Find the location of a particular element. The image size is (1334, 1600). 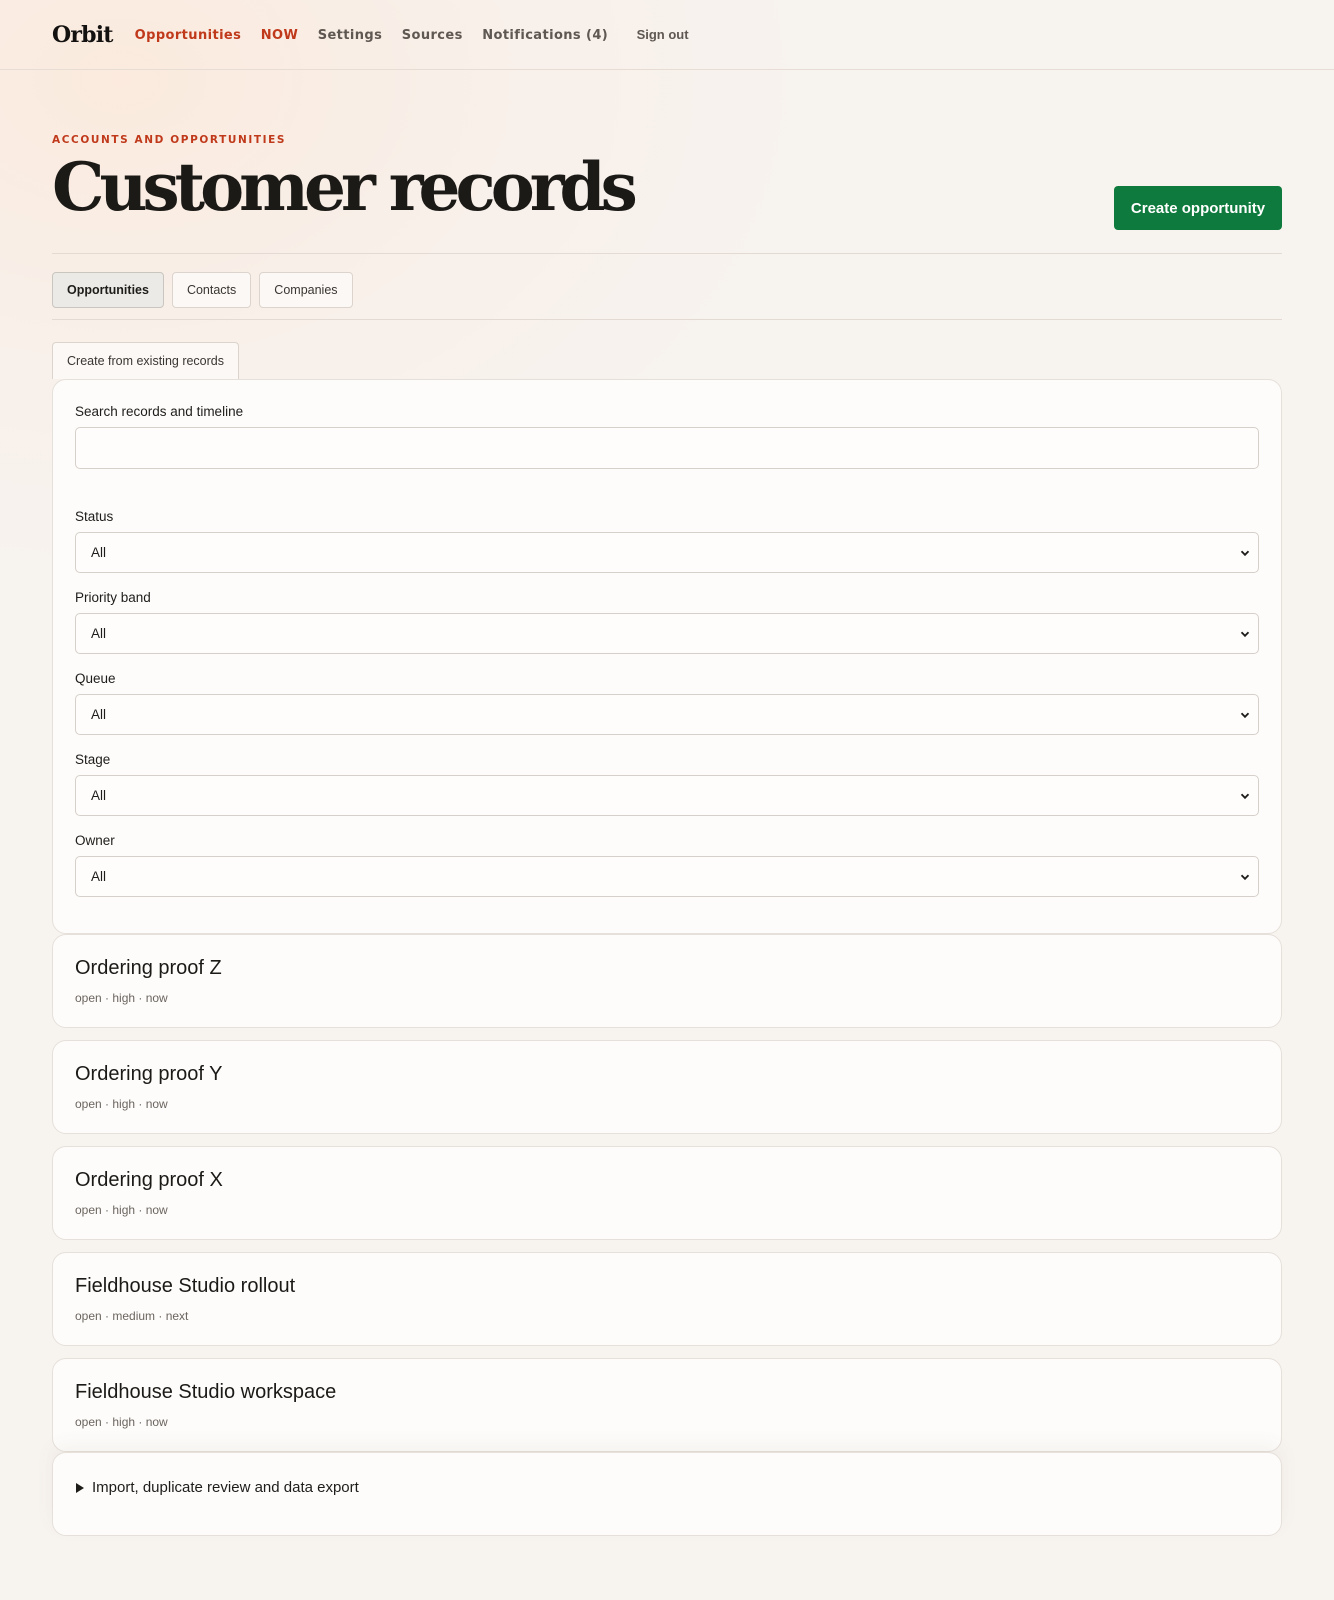

nav-now: NOW is located at coordinates (279, 35).